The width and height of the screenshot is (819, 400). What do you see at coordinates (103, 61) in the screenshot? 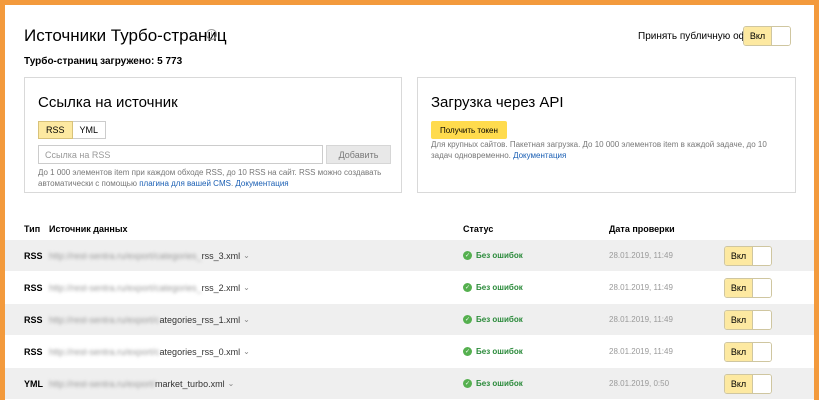
I see `pages-loaded-count: Турбо-страниц загружено: 5 773` at bounding box center [103, 61].